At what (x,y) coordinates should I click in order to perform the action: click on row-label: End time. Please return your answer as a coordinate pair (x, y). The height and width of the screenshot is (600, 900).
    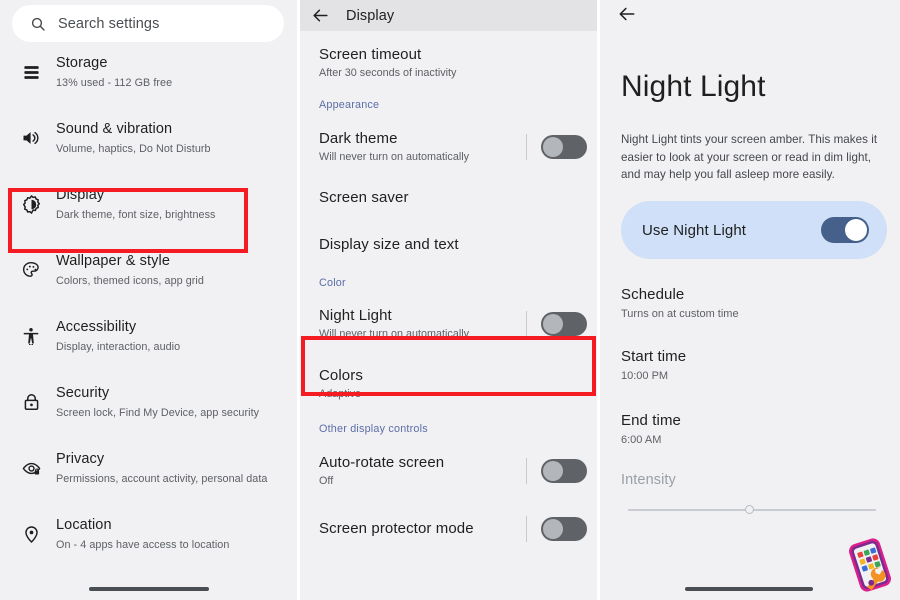
    Looking at the image, I should click on (651, 420).